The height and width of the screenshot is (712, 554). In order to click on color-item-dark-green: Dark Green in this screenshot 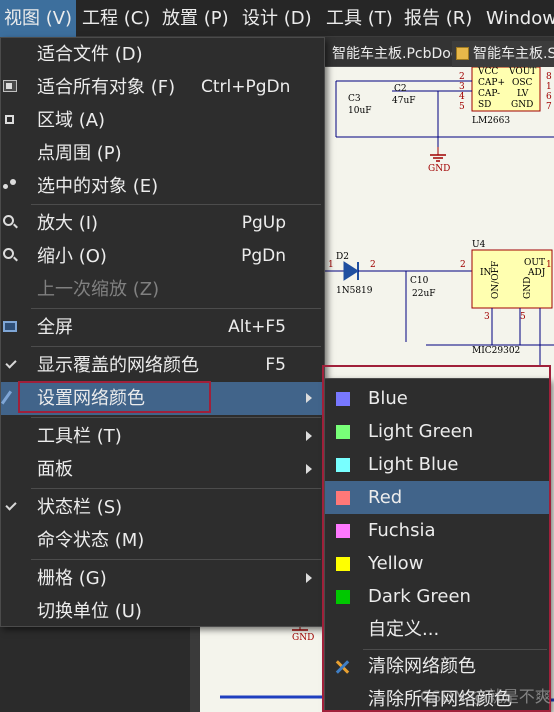, I will do `click(437, 596)`.